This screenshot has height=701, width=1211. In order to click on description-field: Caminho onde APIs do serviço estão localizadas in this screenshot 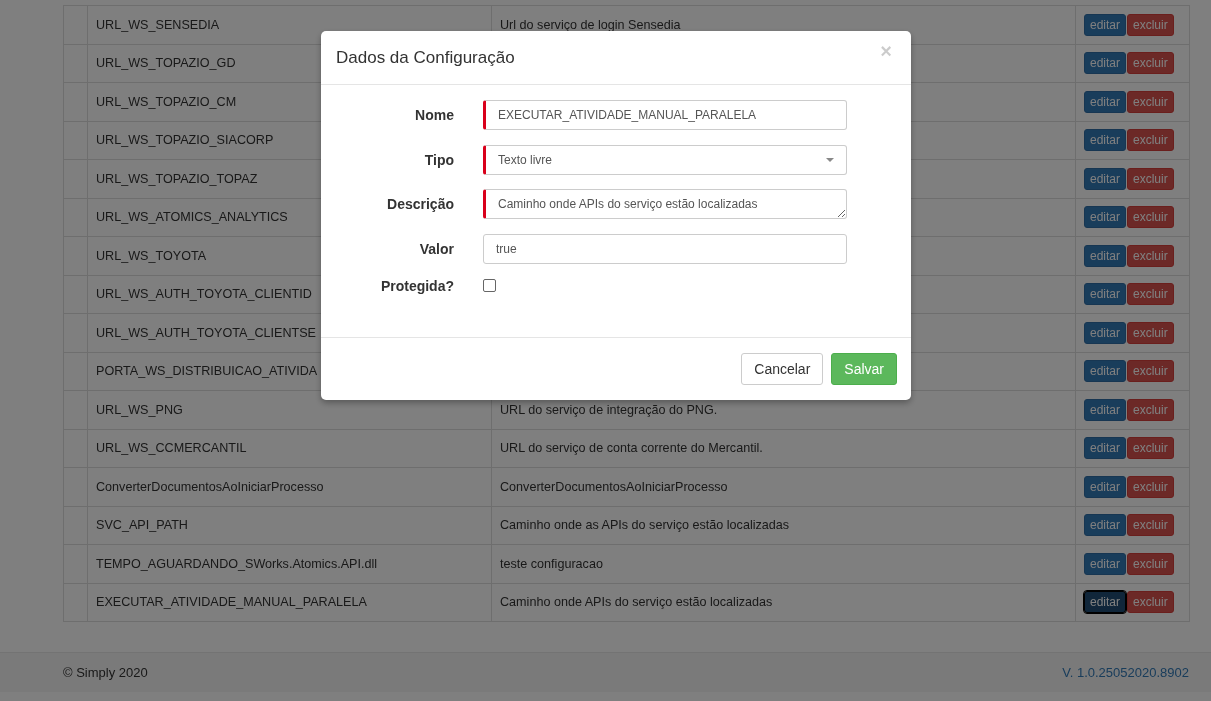, I will do `click(665, 204)`.